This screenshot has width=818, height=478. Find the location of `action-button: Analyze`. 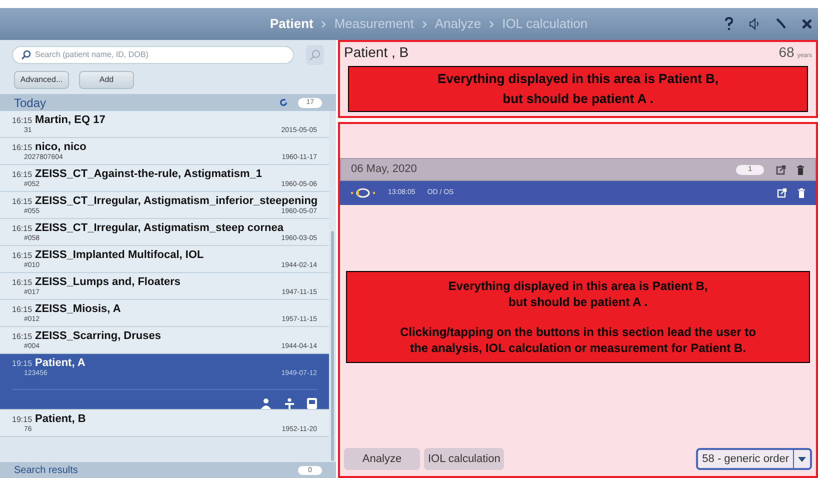

action-button: Analyze is located at coordinates (382, 459).